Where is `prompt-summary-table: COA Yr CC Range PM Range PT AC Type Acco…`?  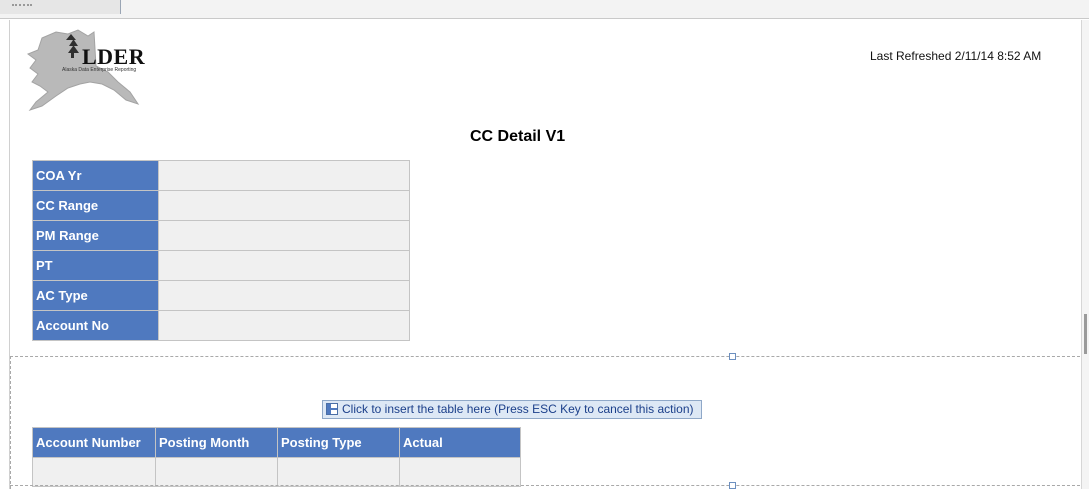 prompt-summary-table: COA Yr CC Range PM Range PT AC Type Acco… is located at coordinates (221, 250).